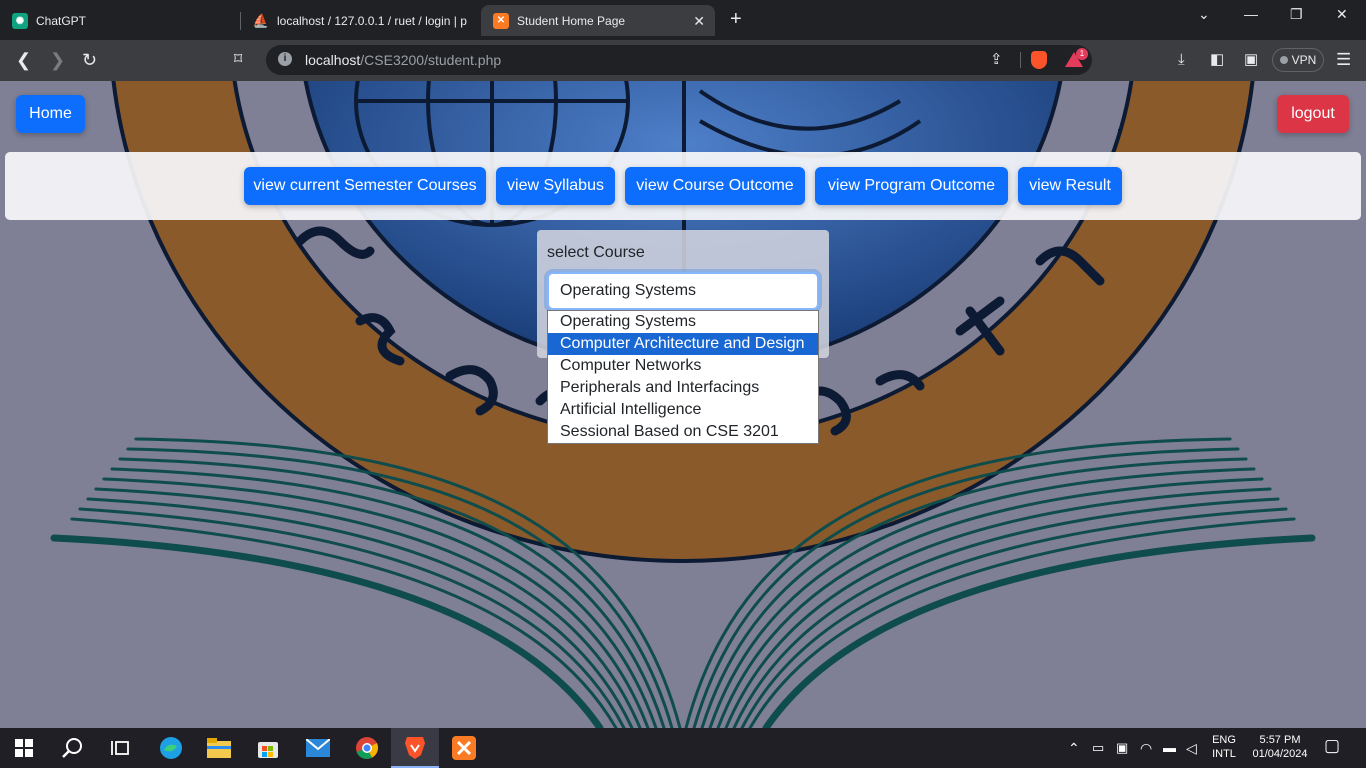 The image size is (1366, 768). What do you see at coordinates (996, 59) in the screenshot?
I see `share-icon: ⇪` at bounding box center [996, 59].